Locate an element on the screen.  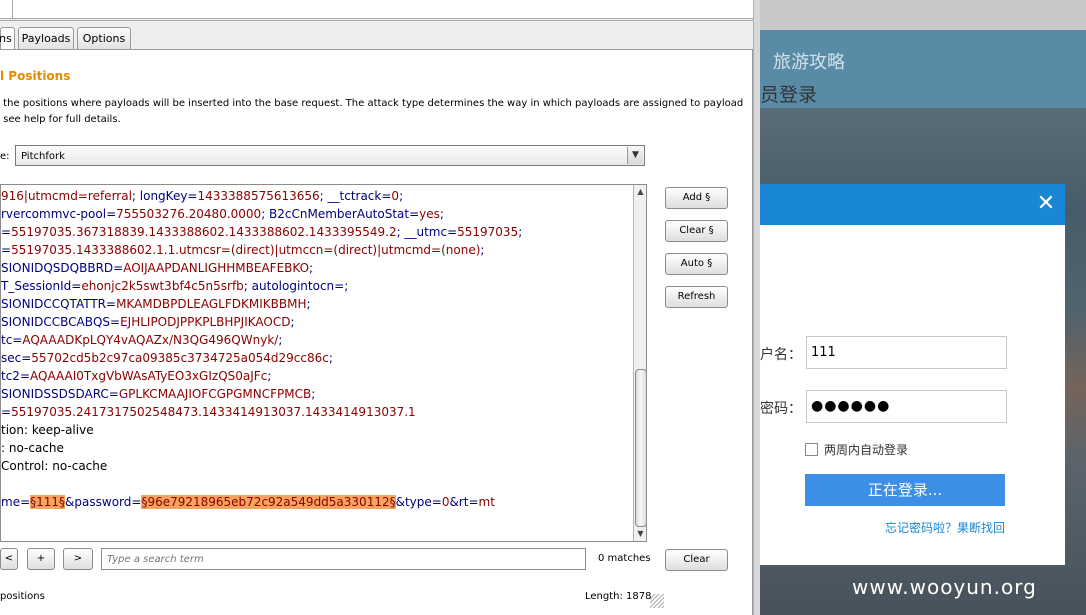
request-token: EJHLIPODJPPKPLBHPJIKAOCD is located at coordinates (205, 322).